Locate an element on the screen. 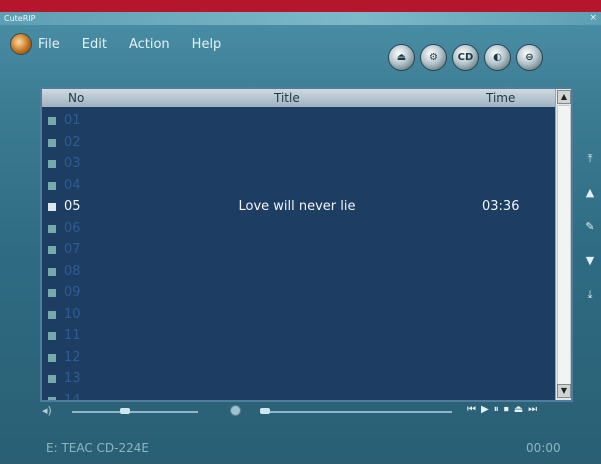 Image resolution: width=601 pixels, height=464 pixels. pause-icon: ⏸ is located at coordinates (496, 409).